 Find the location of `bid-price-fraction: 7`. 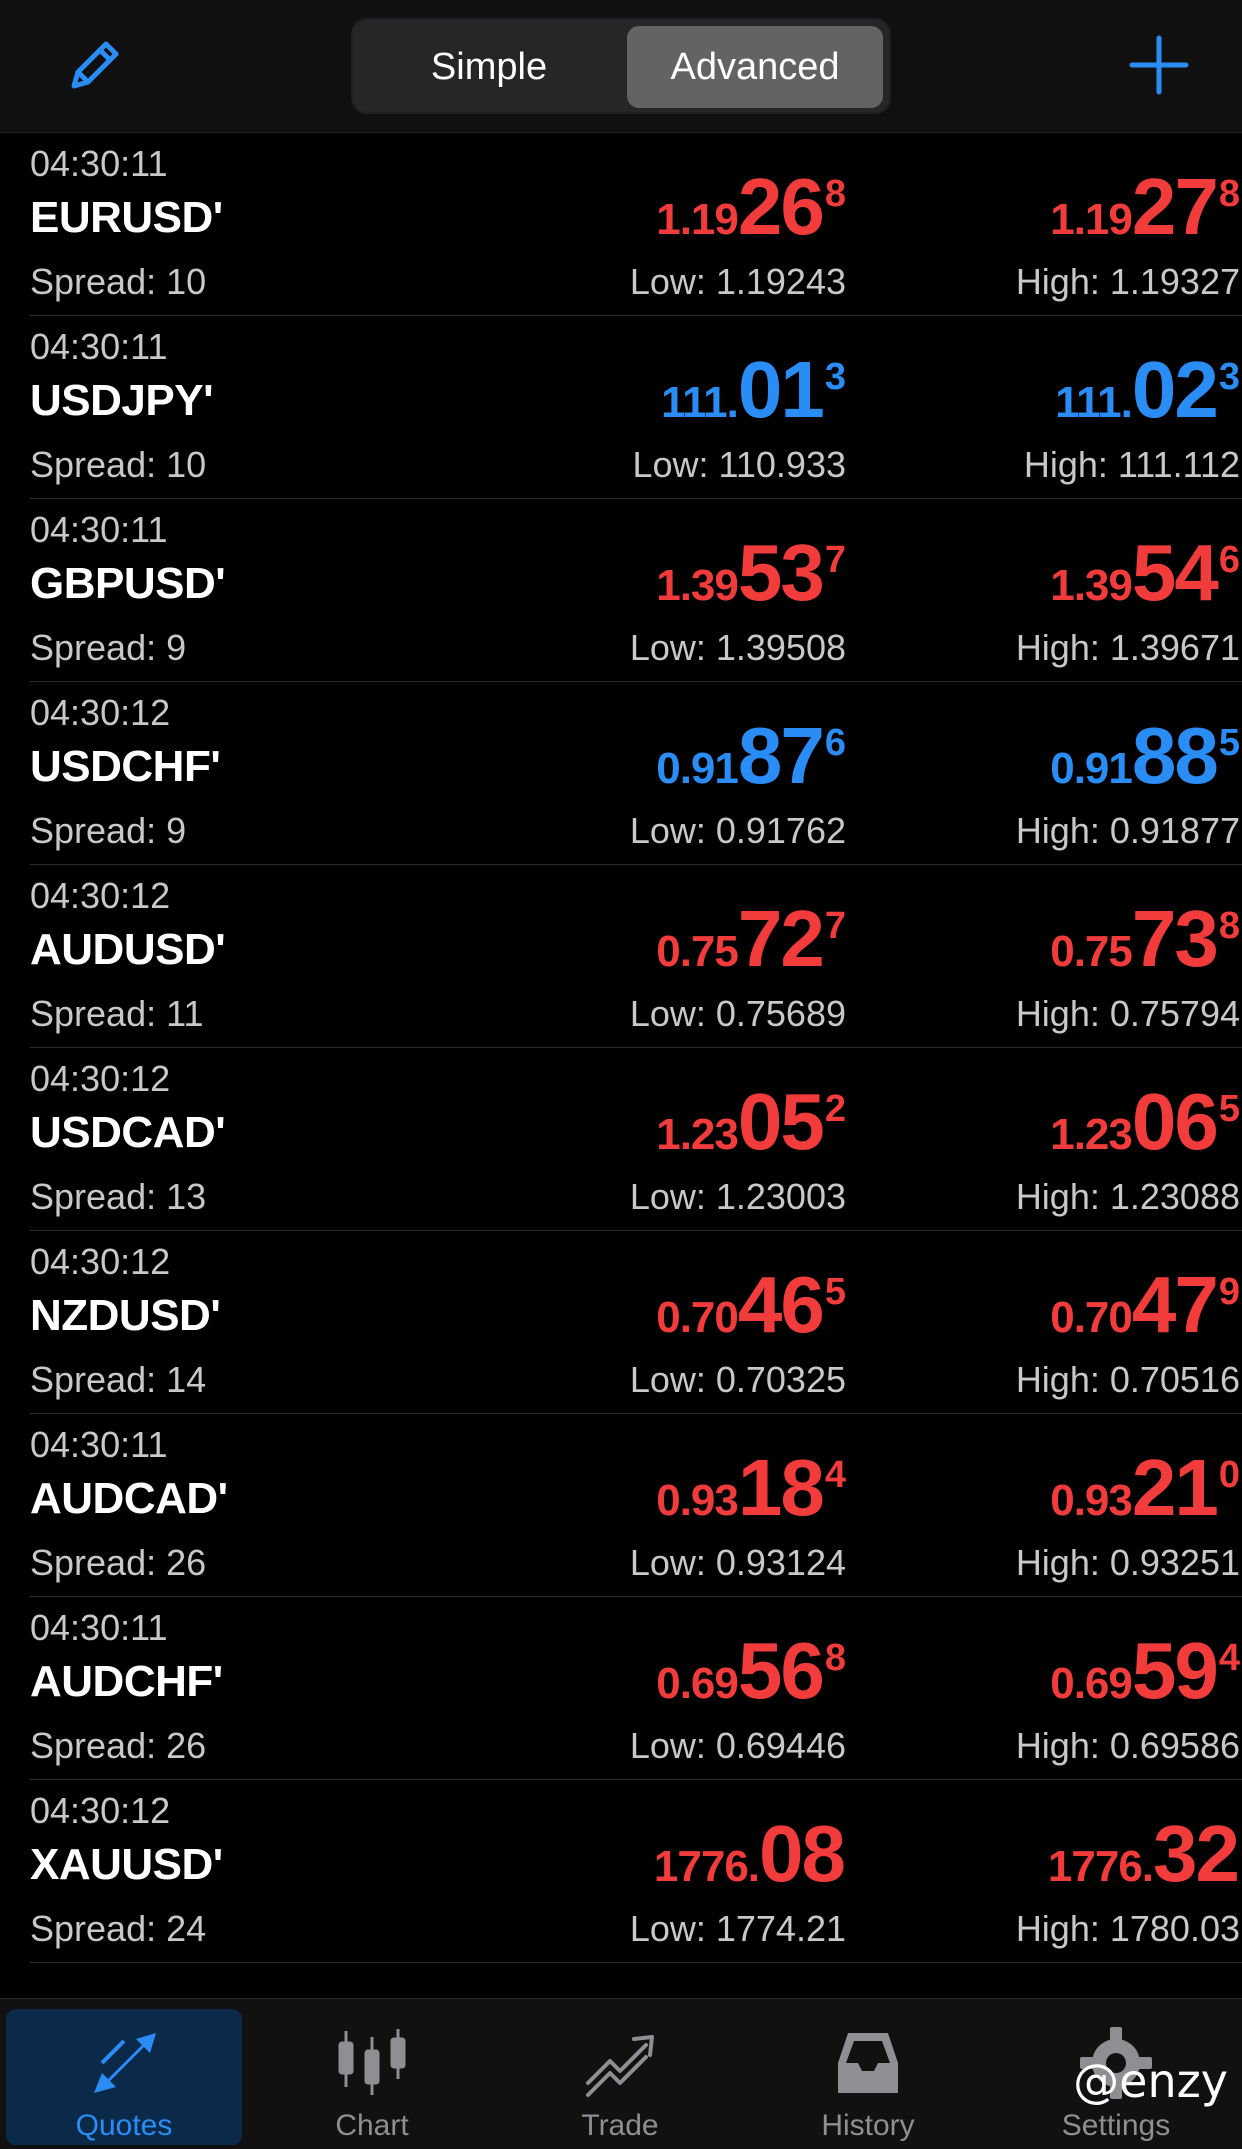

bid-price-fraction: 7 is located at coordinates (835, 926).